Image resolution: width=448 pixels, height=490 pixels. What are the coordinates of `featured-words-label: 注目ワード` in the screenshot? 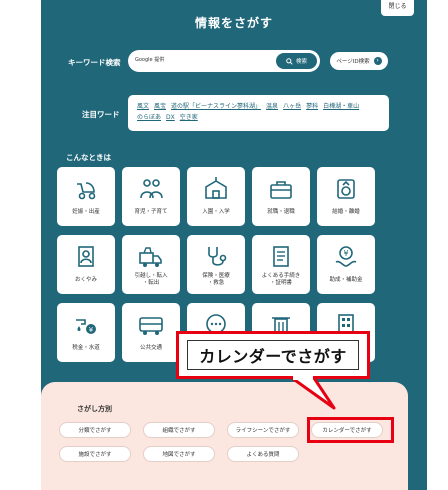 It's located at (101, 114).